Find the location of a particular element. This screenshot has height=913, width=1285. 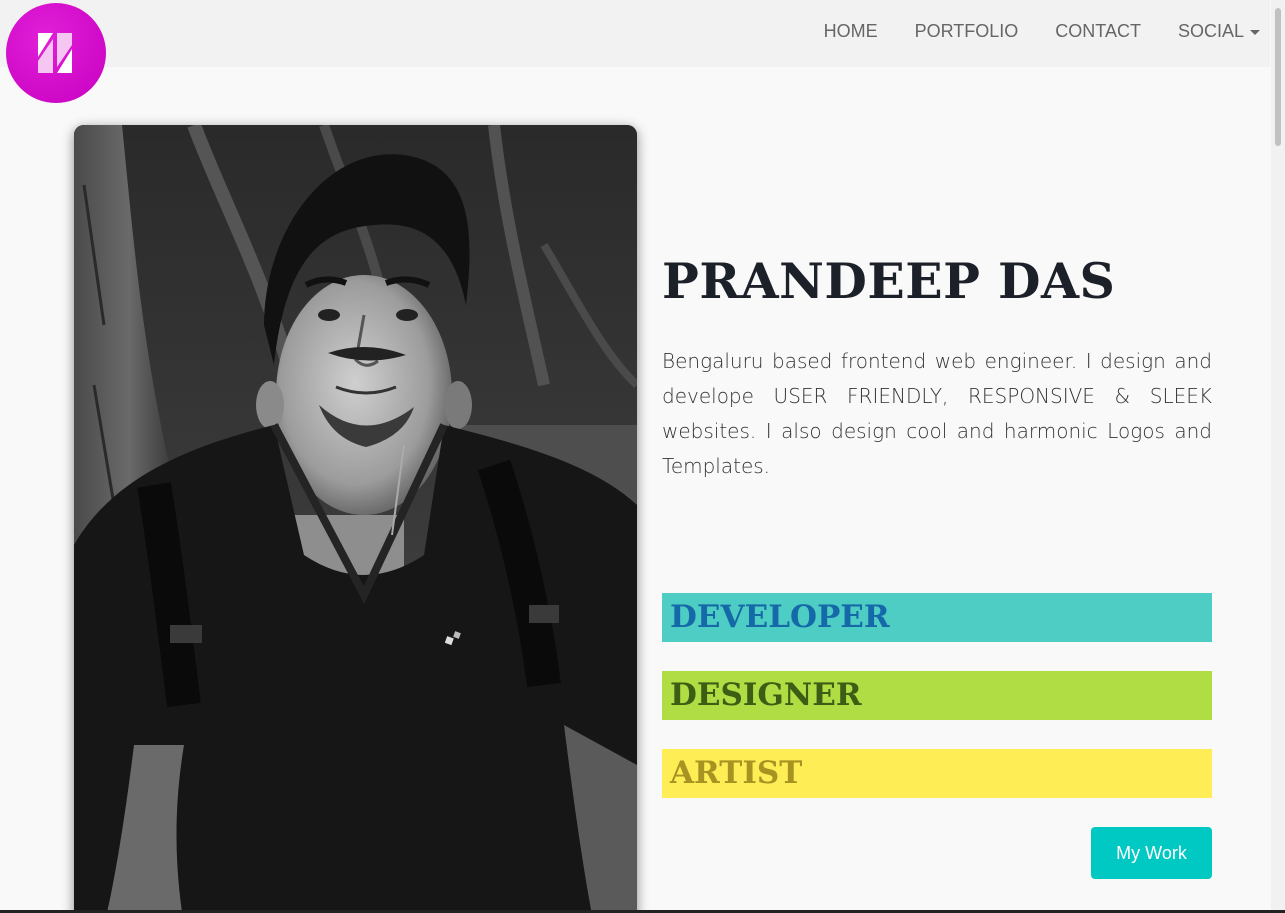

vertical-scrollbar is located at coordinates (1278, 456).